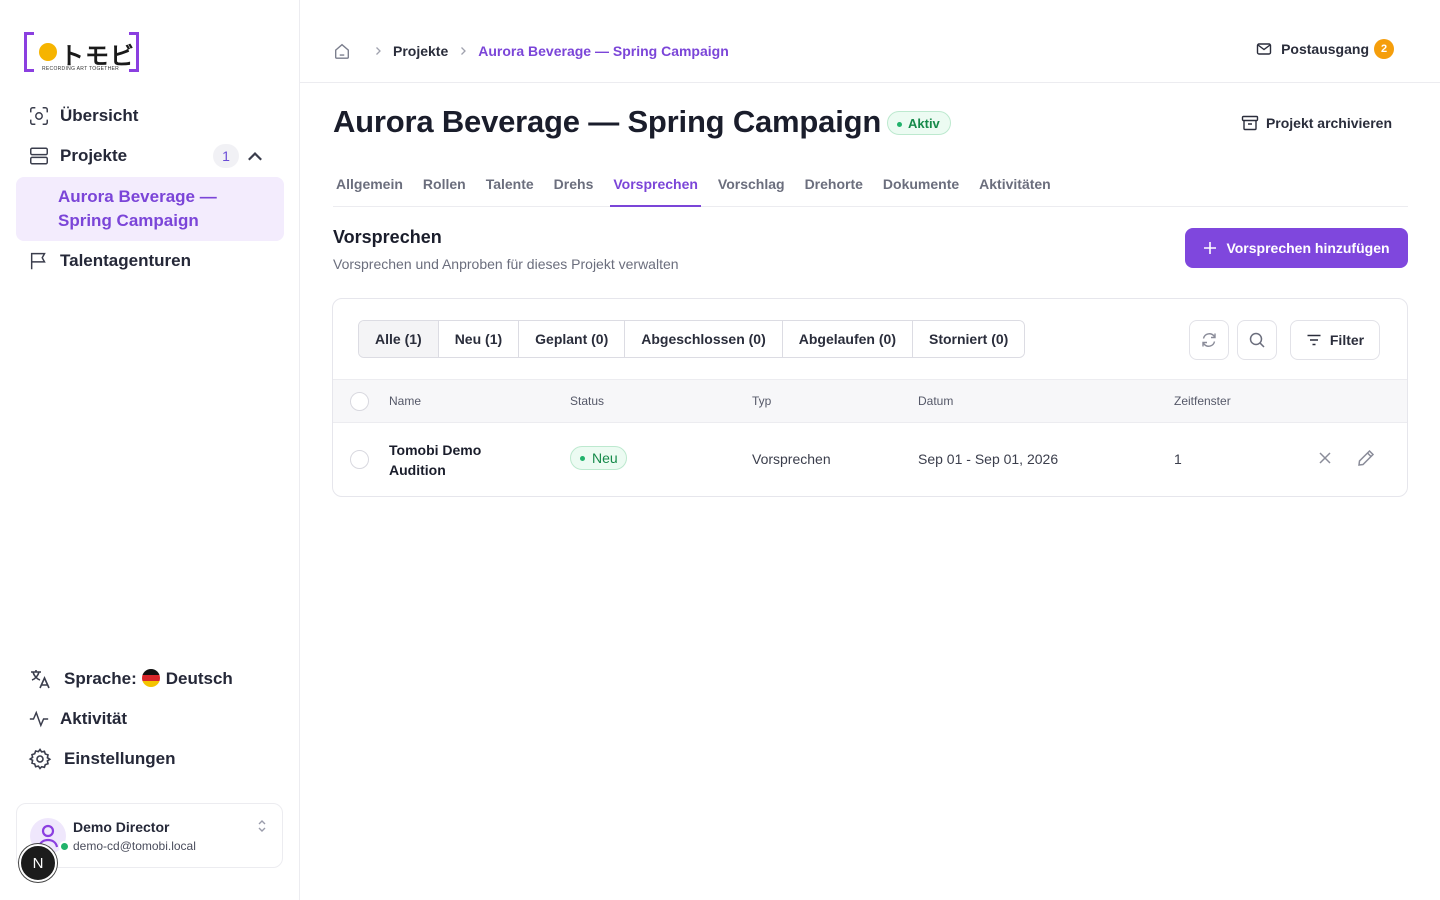 This screenshot has height=900, width=1440. I want to click on logo-bracket-right, so click(134, 52).